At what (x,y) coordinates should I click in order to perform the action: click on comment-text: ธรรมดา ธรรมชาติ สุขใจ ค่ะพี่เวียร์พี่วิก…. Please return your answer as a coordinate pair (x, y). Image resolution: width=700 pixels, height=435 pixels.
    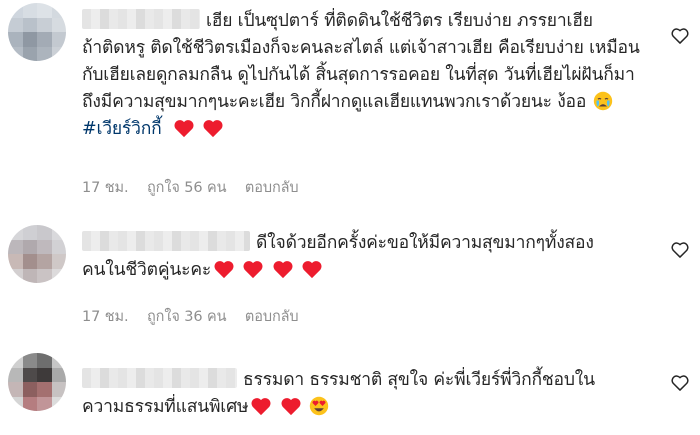
    Looking at the image, I should click on (366, 394).